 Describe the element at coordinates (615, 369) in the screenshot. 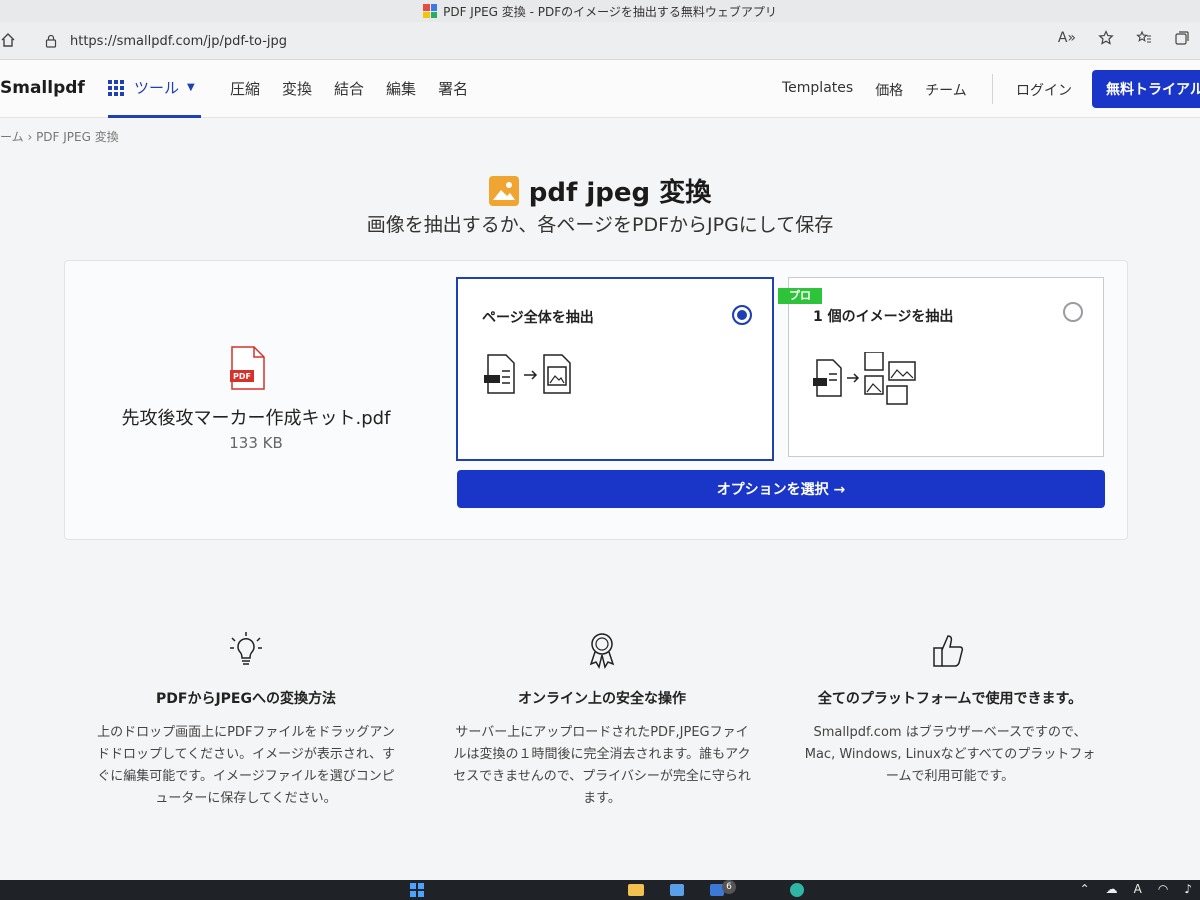

I see `option-extract-pages: ページ全体を抽出` at that location.